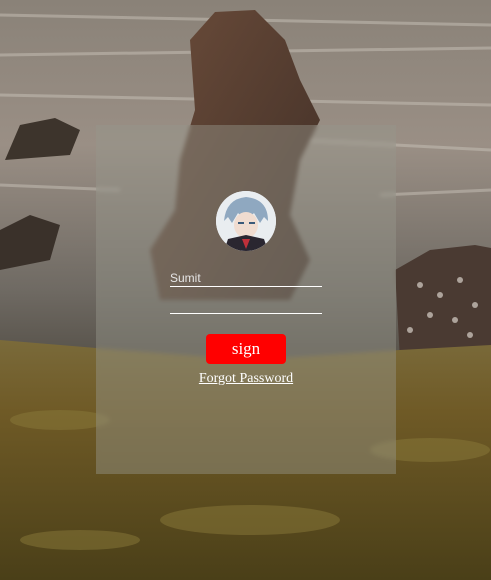 This screenshot has width=491, height=580. What do you see at coordinates (246, 221) in the screenshot?
I see `user-avatar` at bounding box center [246, 221].